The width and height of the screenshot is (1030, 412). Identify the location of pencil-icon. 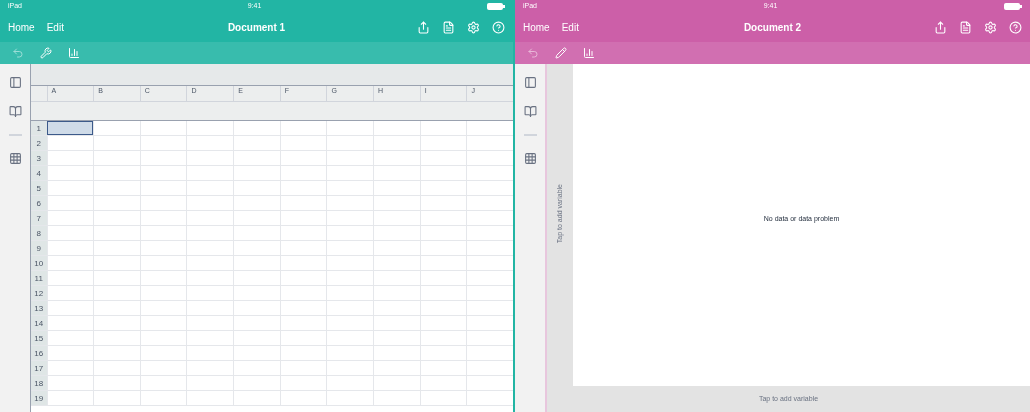
(561, 53).